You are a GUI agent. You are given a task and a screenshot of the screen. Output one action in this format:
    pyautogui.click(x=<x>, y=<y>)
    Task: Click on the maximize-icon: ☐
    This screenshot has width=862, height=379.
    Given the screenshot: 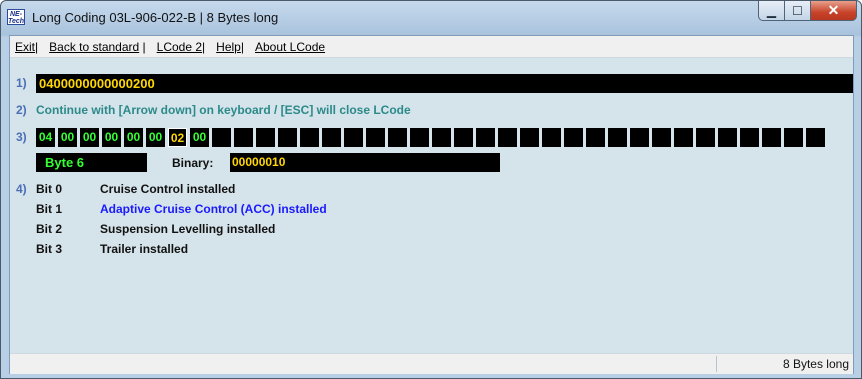 What is the action you would take?
    pyautogui.click(x=797, y=10)
    